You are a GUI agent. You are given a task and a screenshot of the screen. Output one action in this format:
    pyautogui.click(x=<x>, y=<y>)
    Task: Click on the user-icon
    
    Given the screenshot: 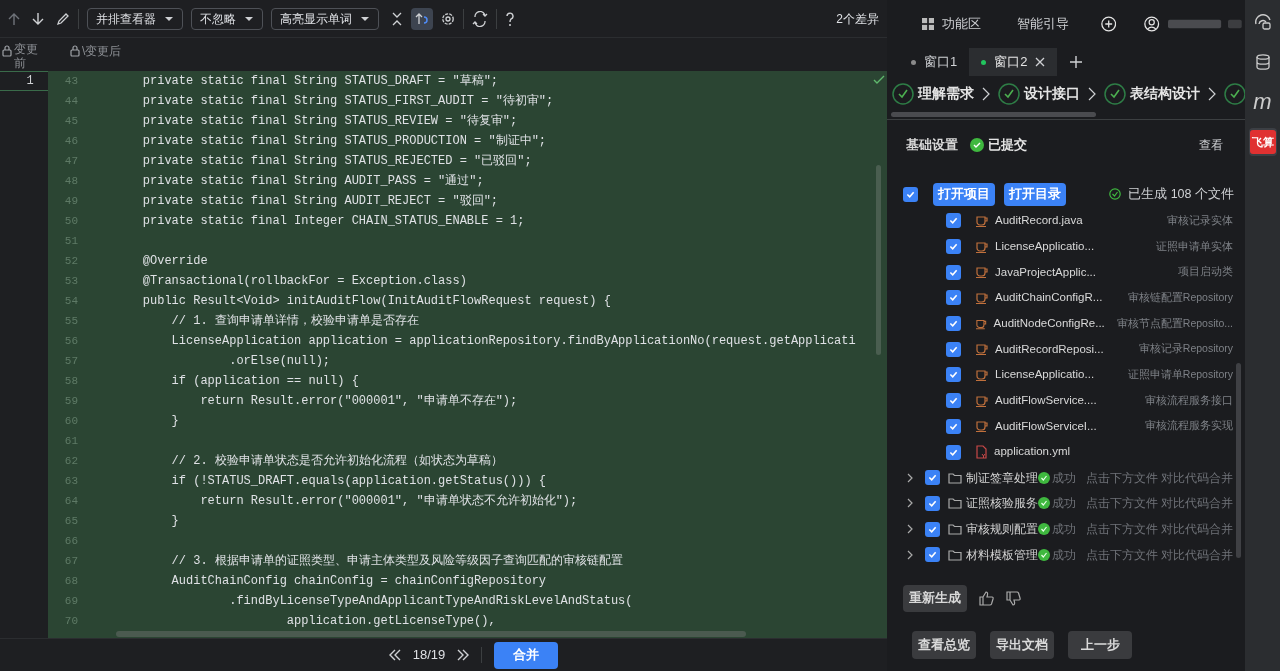 What is the action you would take?
    pyautogui.click(x=1152, y=24)
    